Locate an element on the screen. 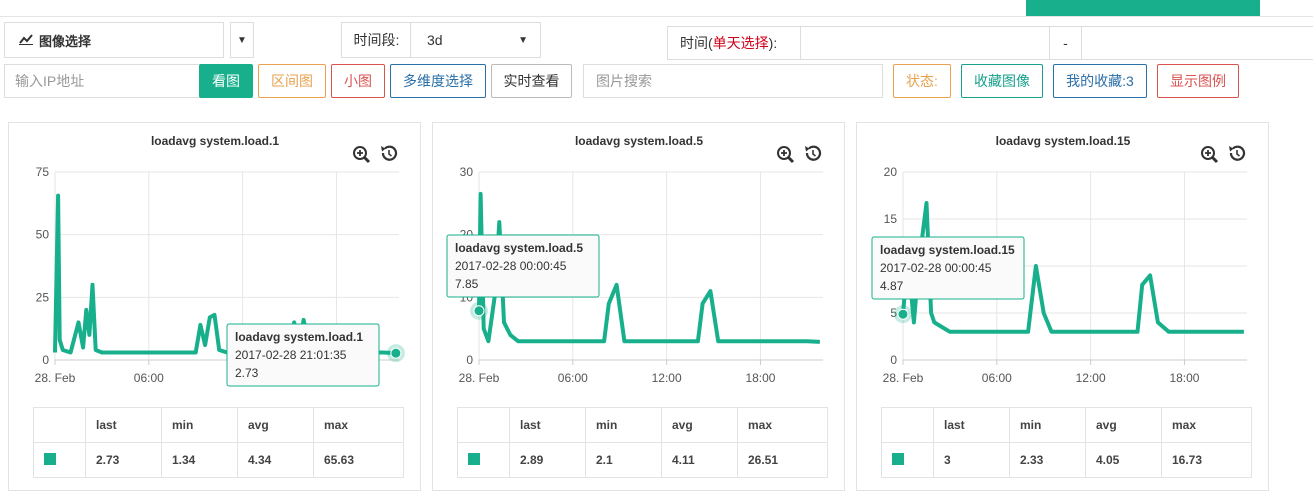 The width and height of the screenshot is (1313, 491). stats-value-max: 26.51 is located at coordinates (782, 460).